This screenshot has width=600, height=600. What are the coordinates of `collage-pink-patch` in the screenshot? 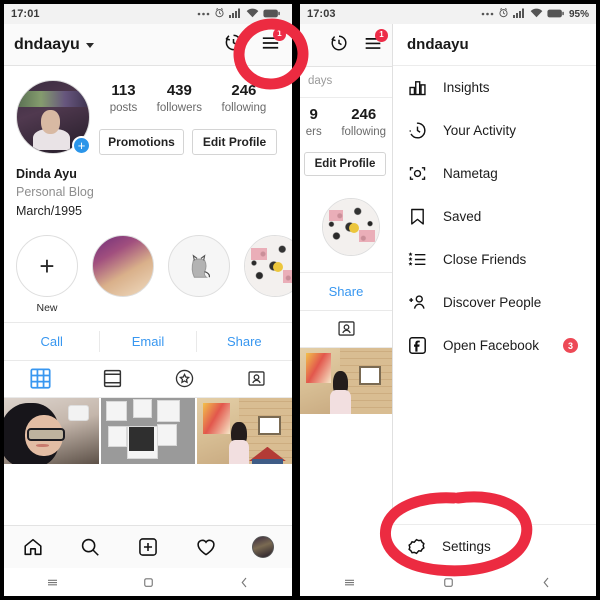 It's located at (259, 253).